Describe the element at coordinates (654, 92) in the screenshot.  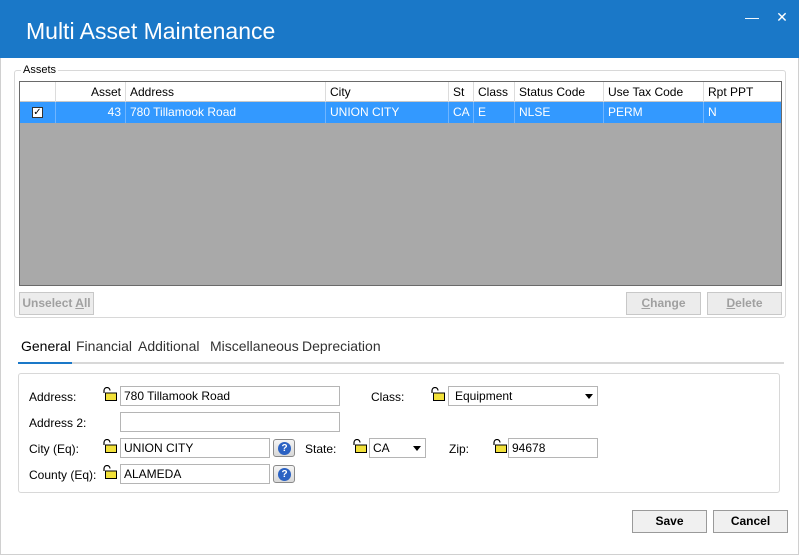
I see `column-header-use-tax-code: Use Tax Code` at that location.